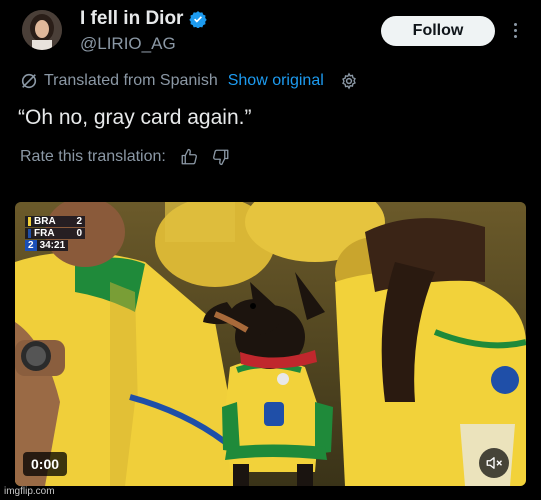 This screenshot has width=541, height=500. I want to click on scoreboard-team1: BRA 2, so click(55, 221).